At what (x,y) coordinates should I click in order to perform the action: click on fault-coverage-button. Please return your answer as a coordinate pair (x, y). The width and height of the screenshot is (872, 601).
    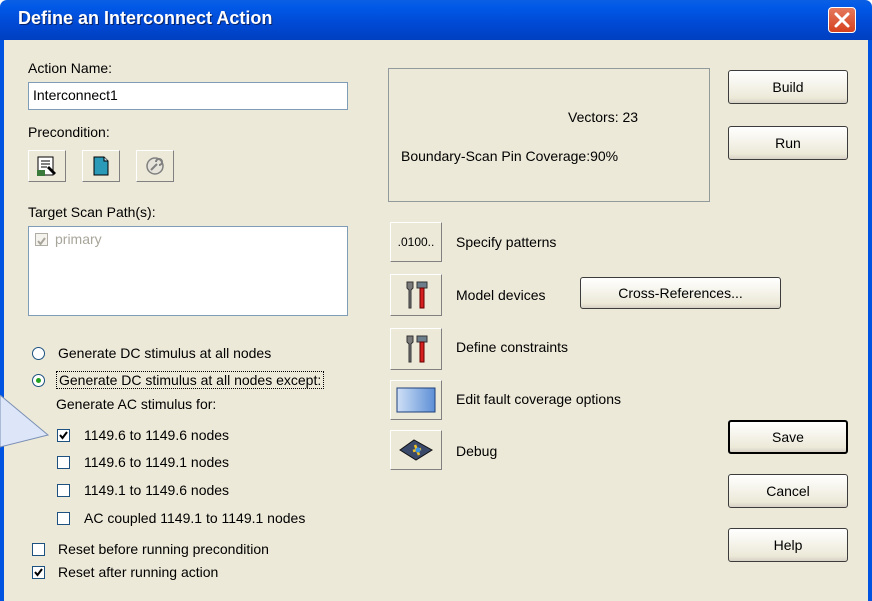
    Looking at the image, I should click on (416, 400).